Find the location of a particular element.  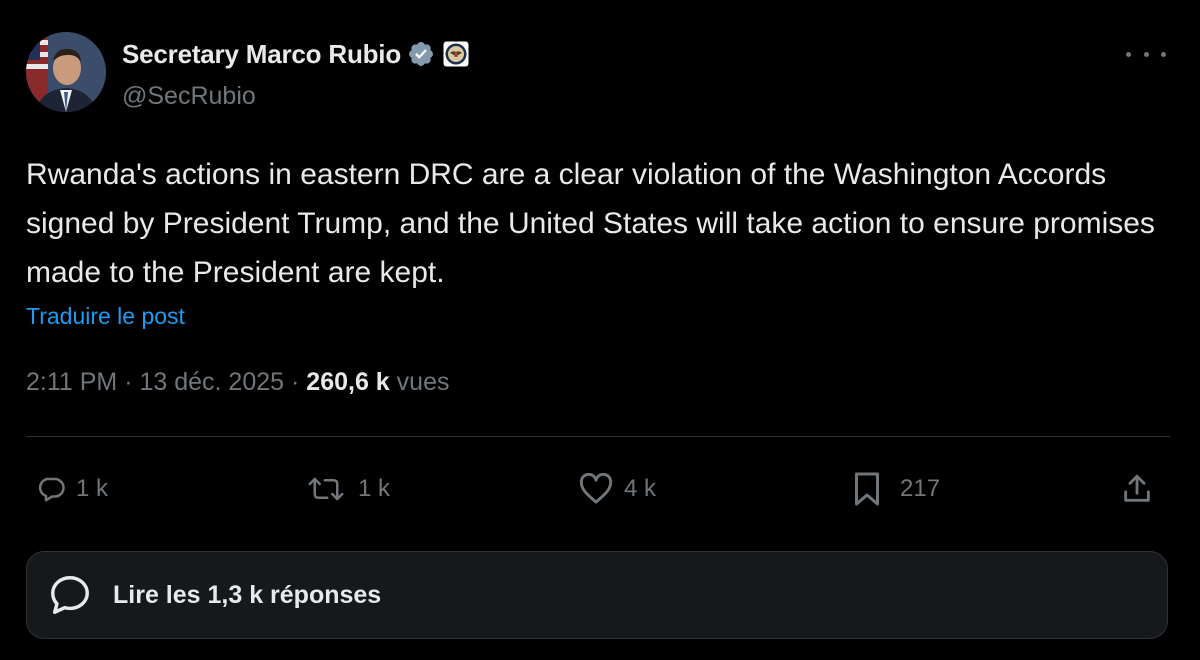

read-replies-label: Lire les 1,3 k réponses is located at coordinates (247, 594).